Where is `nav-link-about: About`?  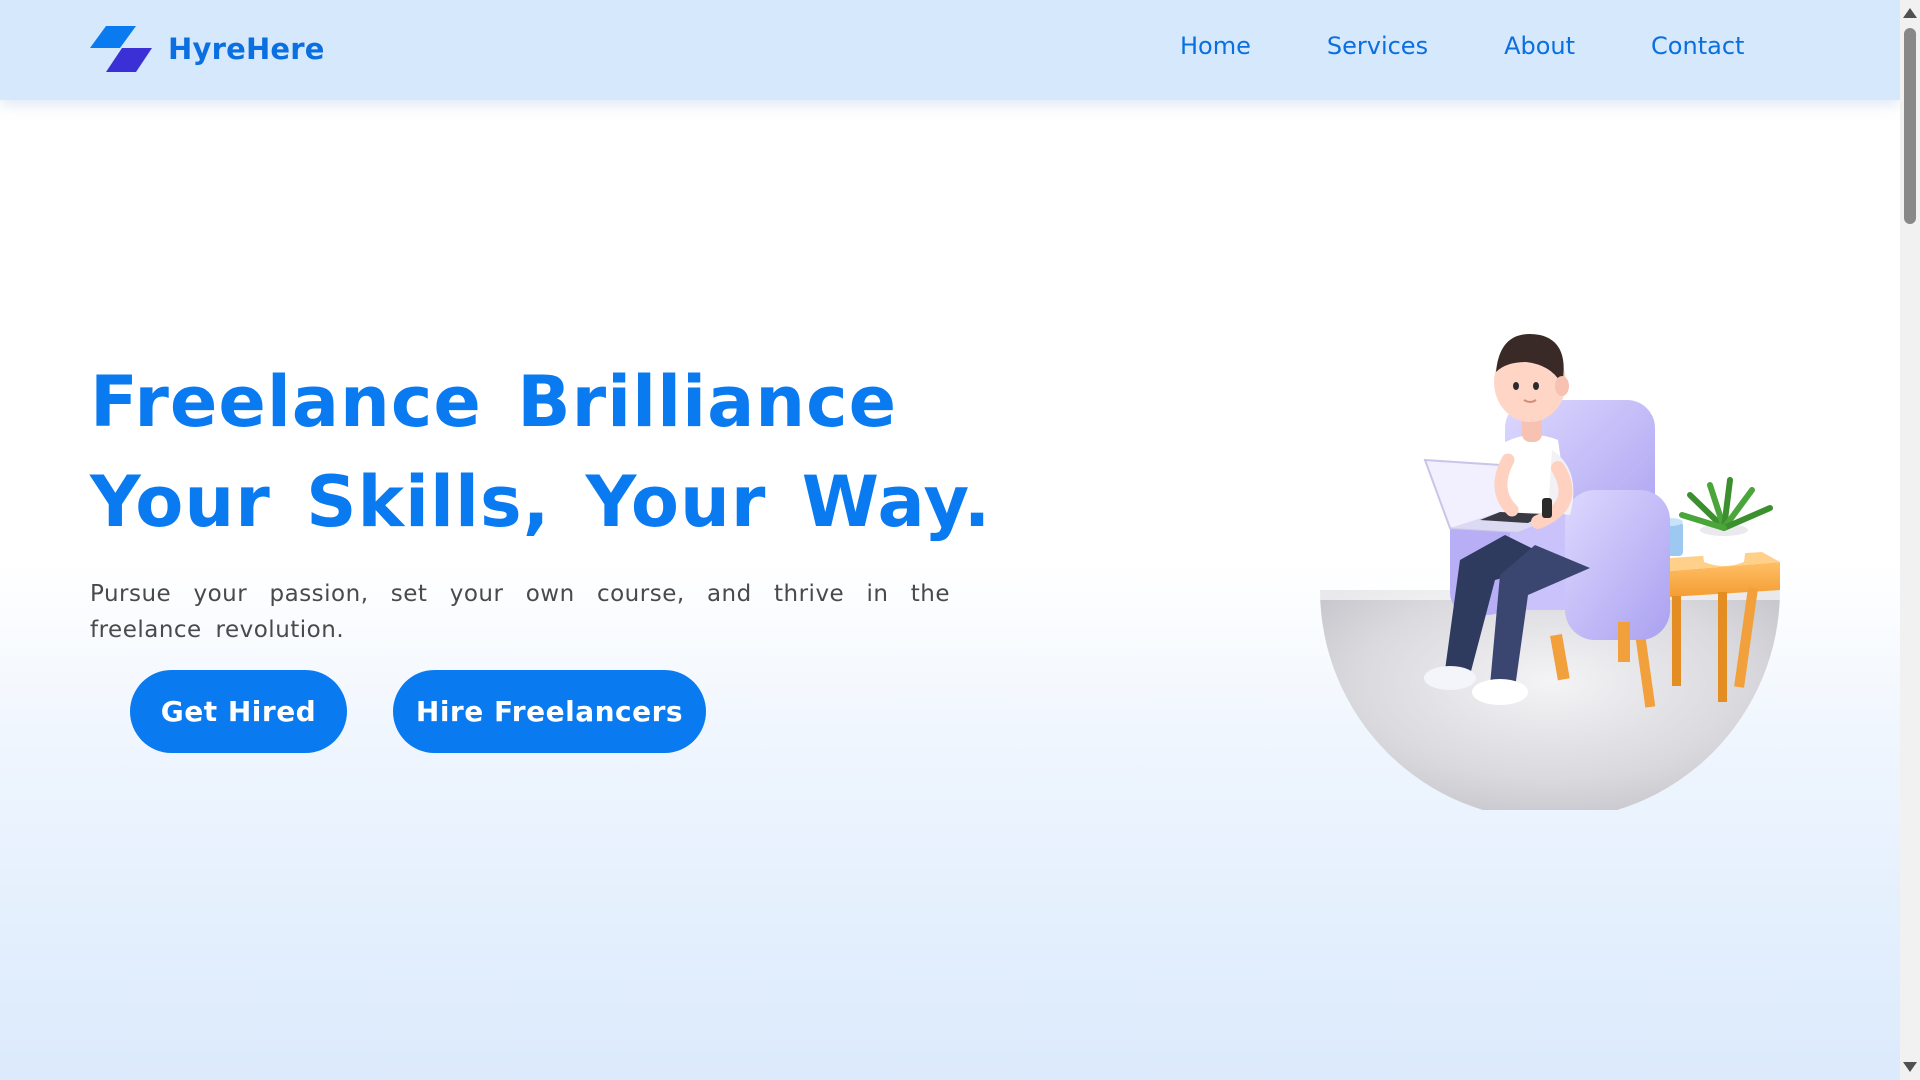 nav-link-about: About is located at coordinates (1539, 46).